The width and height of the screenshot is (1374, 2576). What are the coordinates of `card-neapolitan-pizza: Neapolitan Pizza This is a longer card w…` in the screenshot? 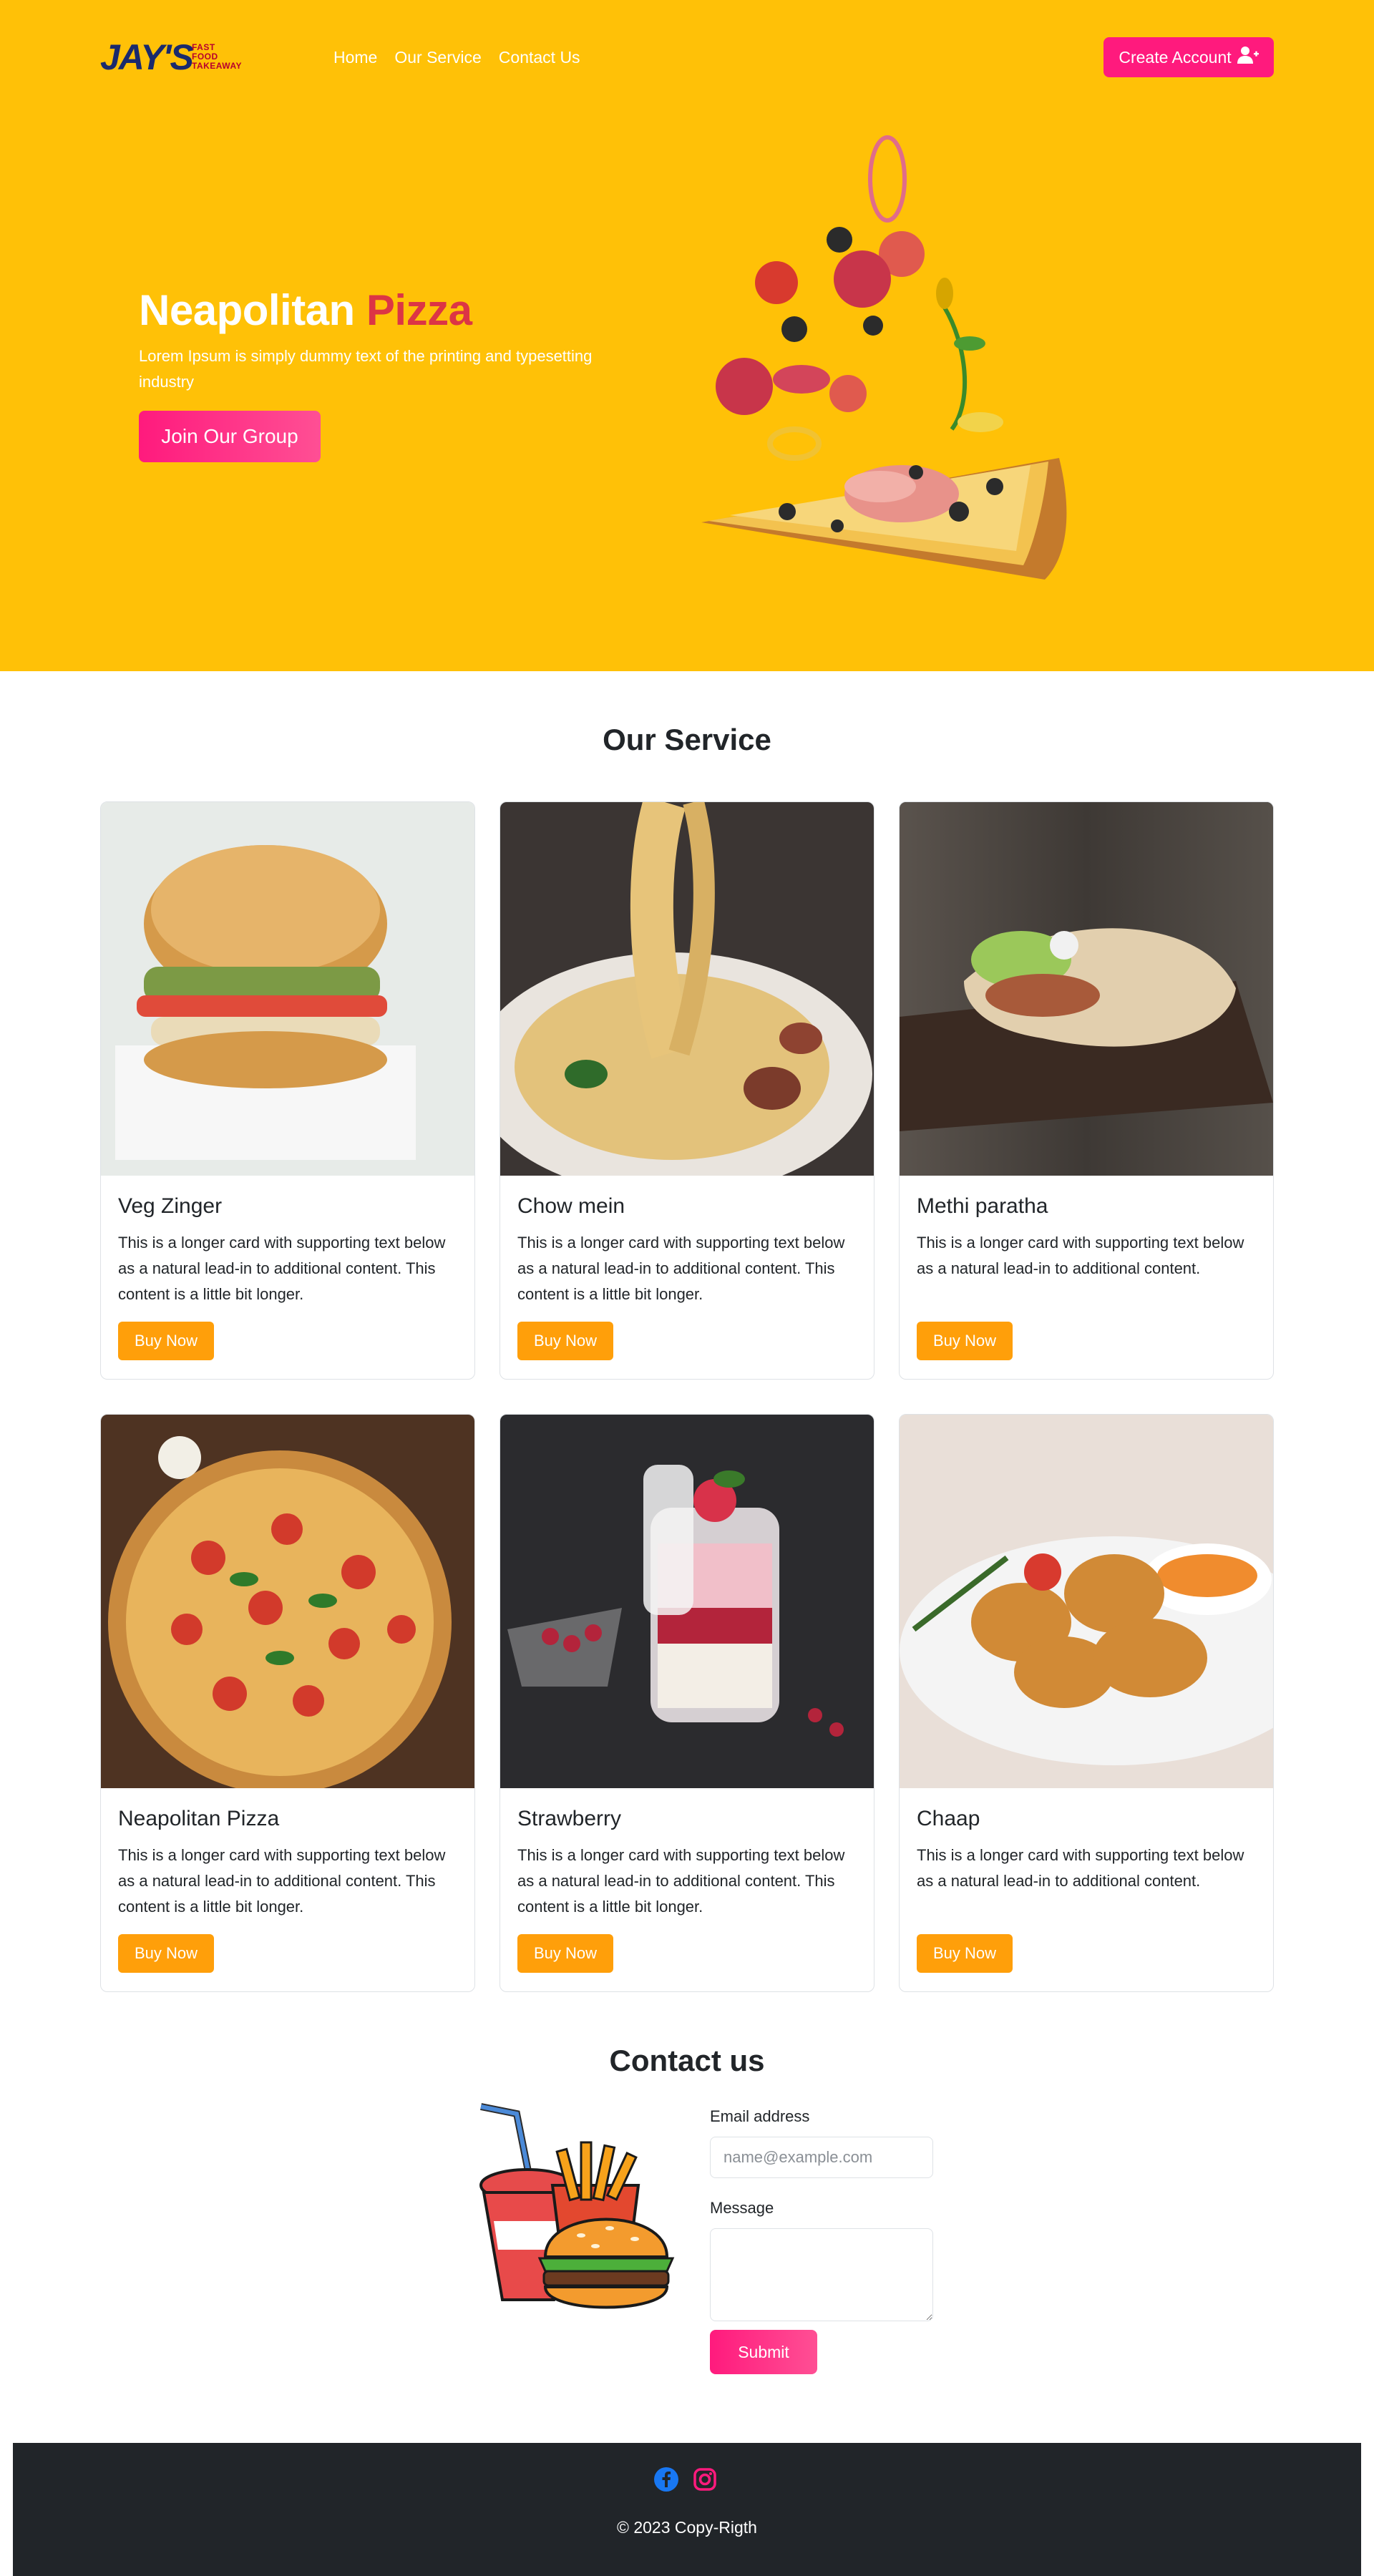 It's located at (287, 1703).